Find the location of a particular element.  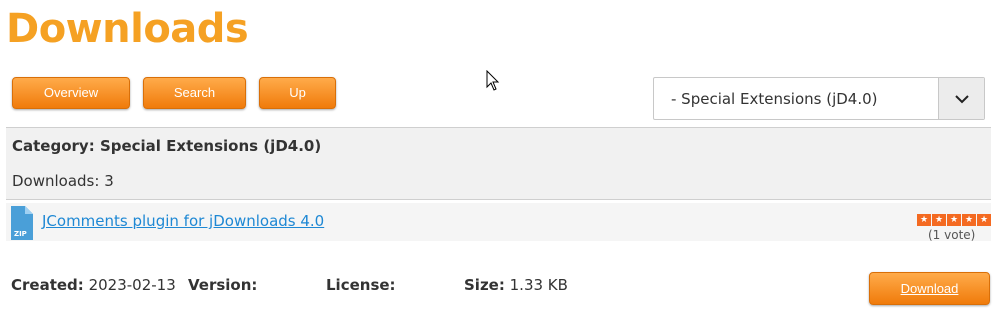

version-info: Version: is located at coordinates (222, 285).